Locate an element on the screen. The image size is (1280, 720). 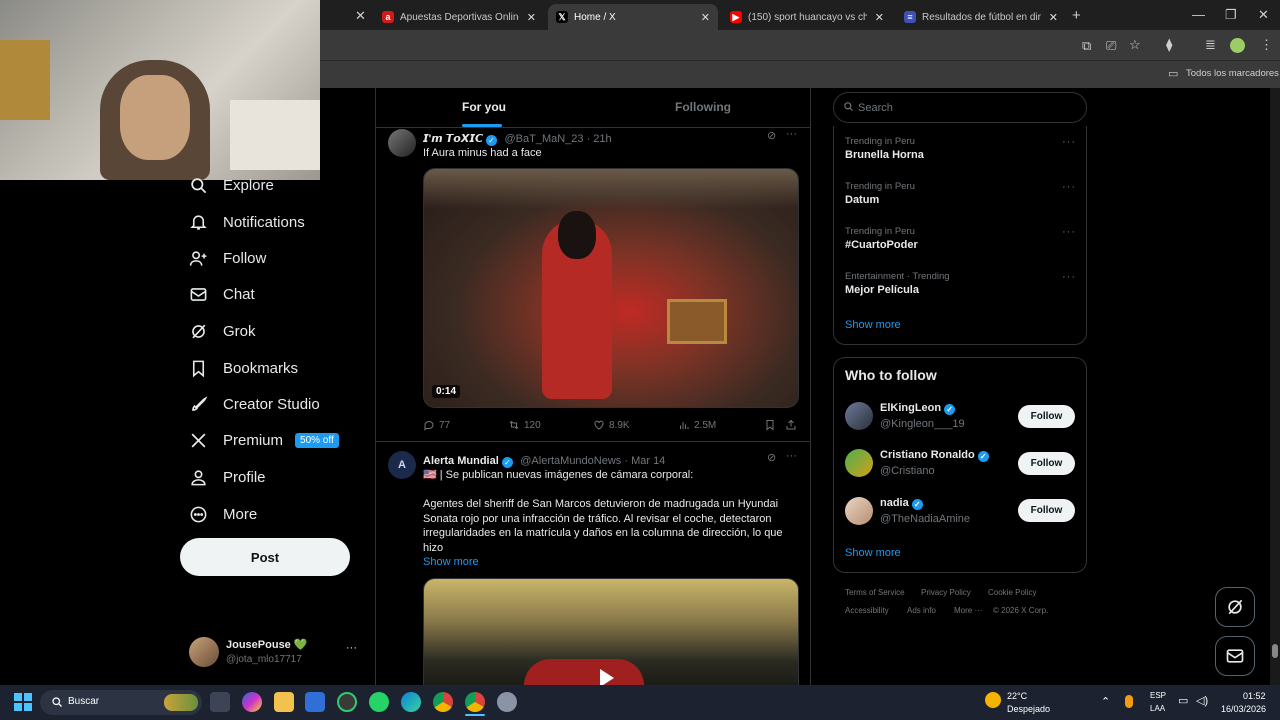
messages-floating-button is located at coordinates (1235, 656).